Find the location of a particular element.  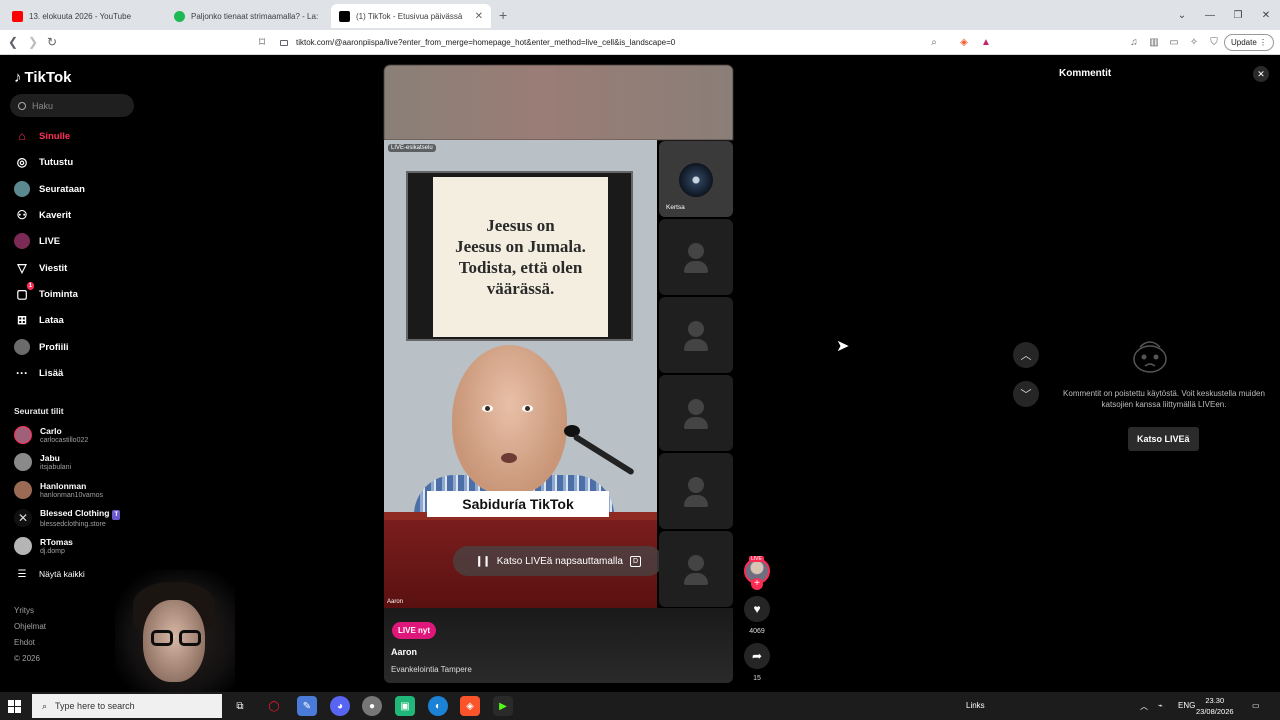

taskbar-clock: 23.30 23/08/2026 is located at coordinates (1215, 706).